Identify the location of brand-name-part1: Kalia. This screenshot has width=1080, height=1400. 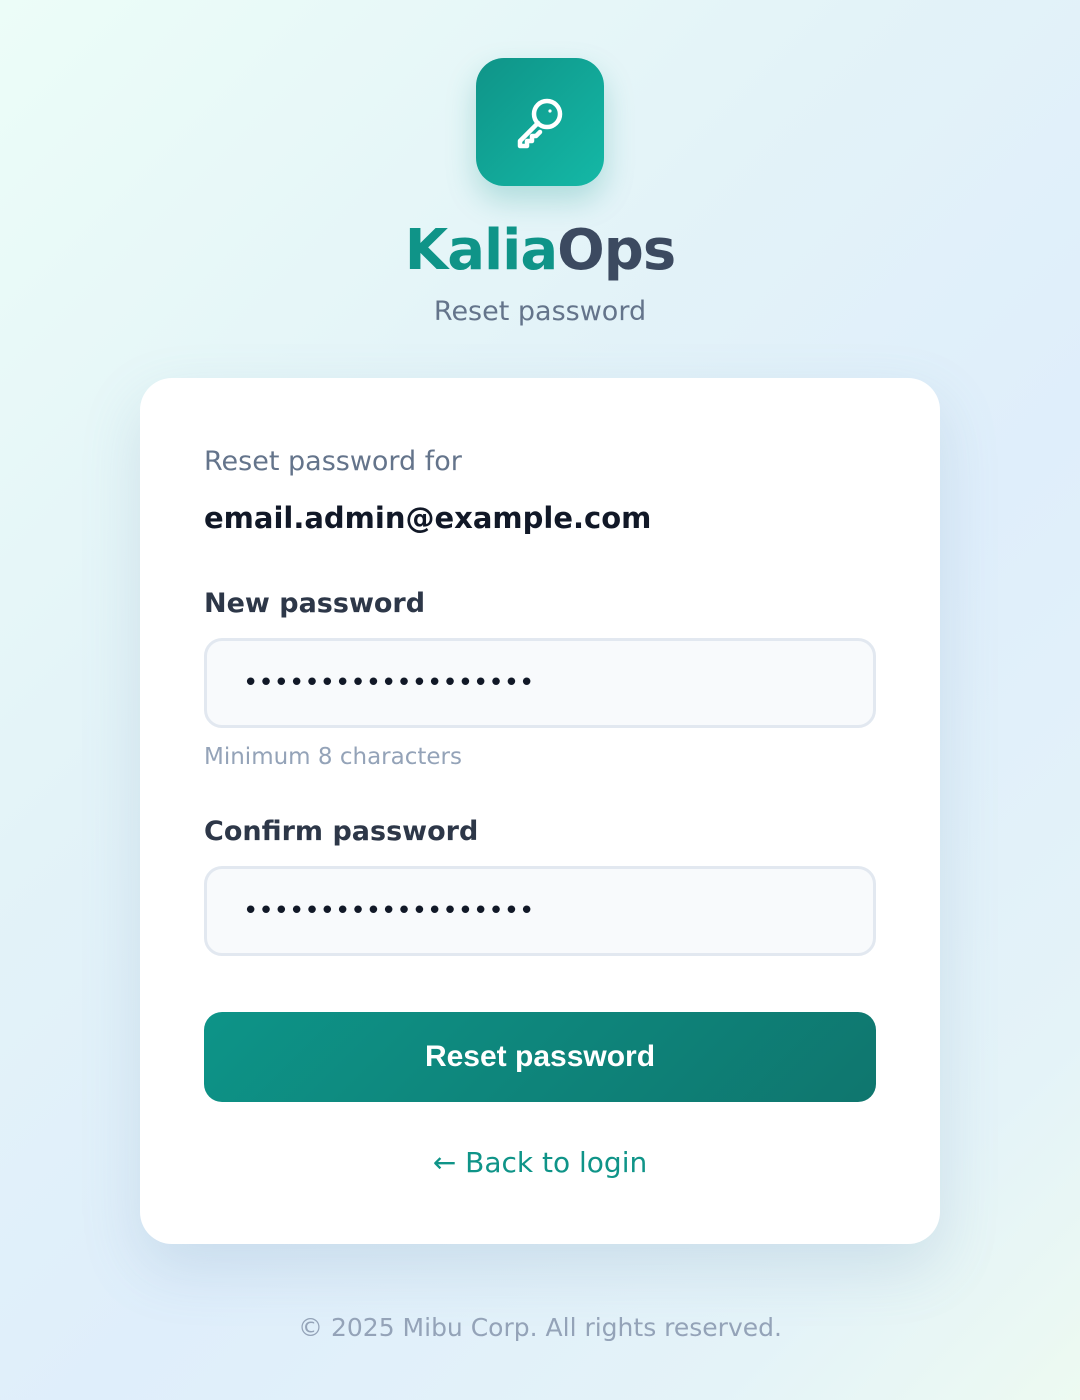
(481, 250).